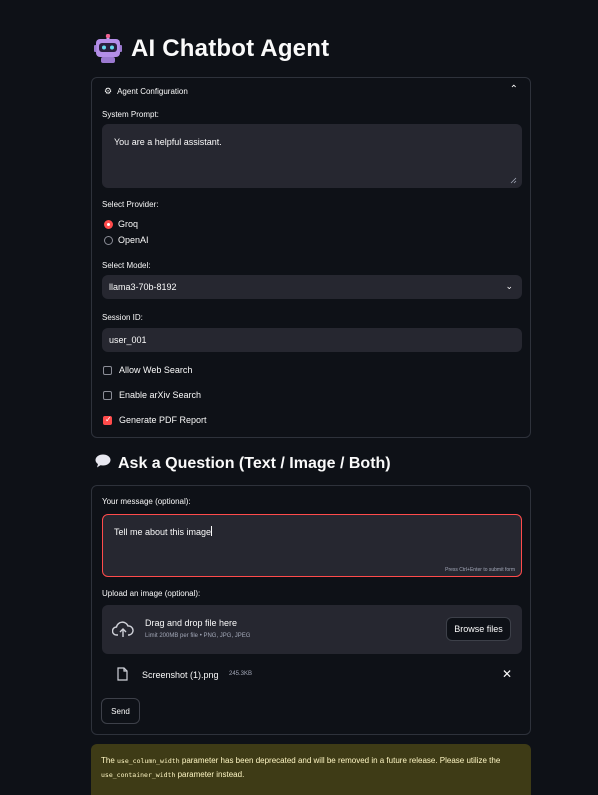 The image size is (598, 795). Describe the element at coordinates (198, 636) in the screenshot. I see `dropzone-limit: Limit 200MB per file • PNG, JPG, JPEG` at that location.